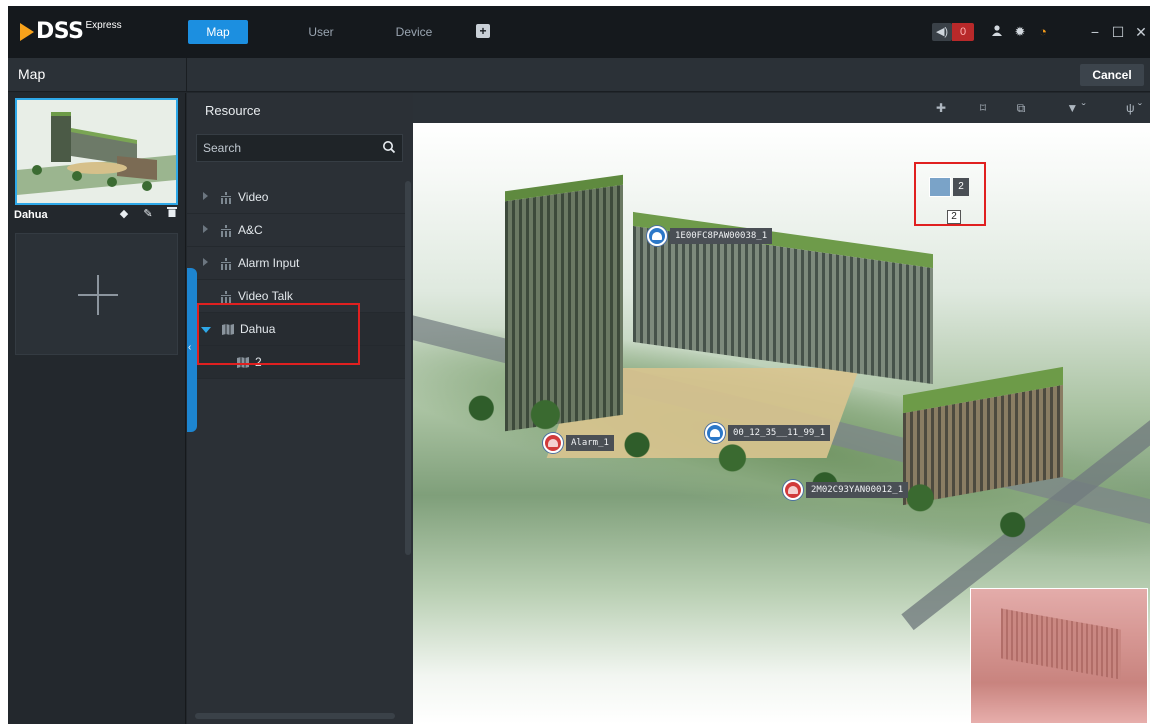 The height and width of the screenshot is (724, 1150). Describe the element at coordinates (233, 110) in the screenshot. I see `resource-title: Resource` at that location.